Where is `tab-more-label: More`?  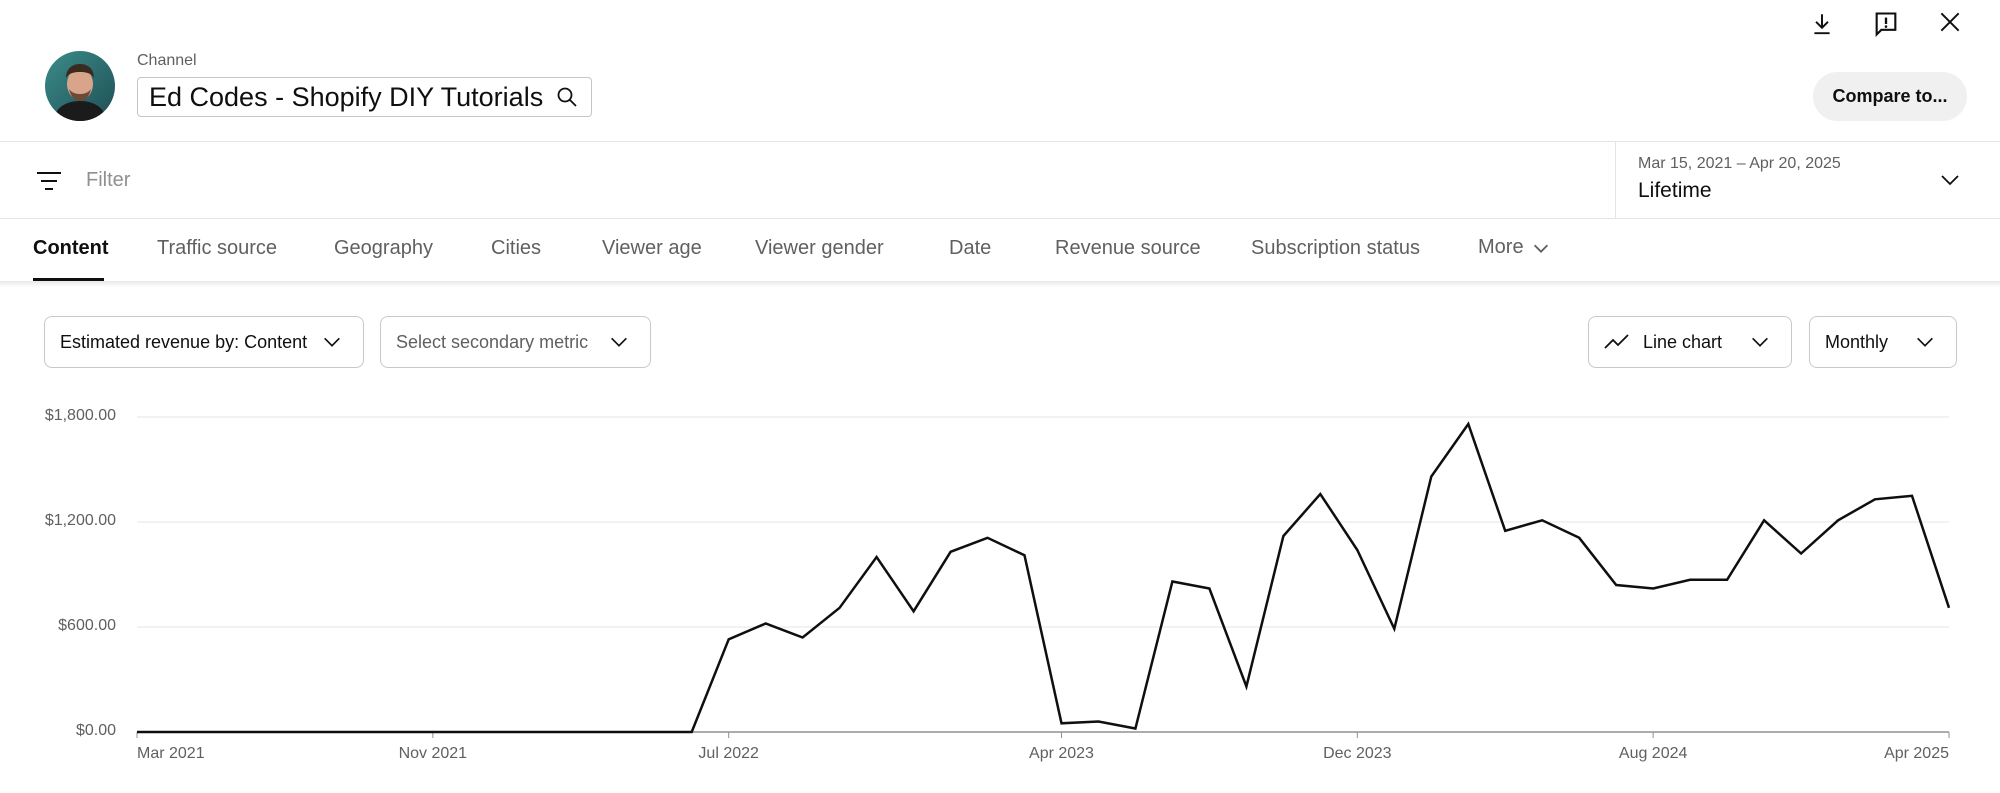 tab-more-label: More is located at coordinates (1501, 247).